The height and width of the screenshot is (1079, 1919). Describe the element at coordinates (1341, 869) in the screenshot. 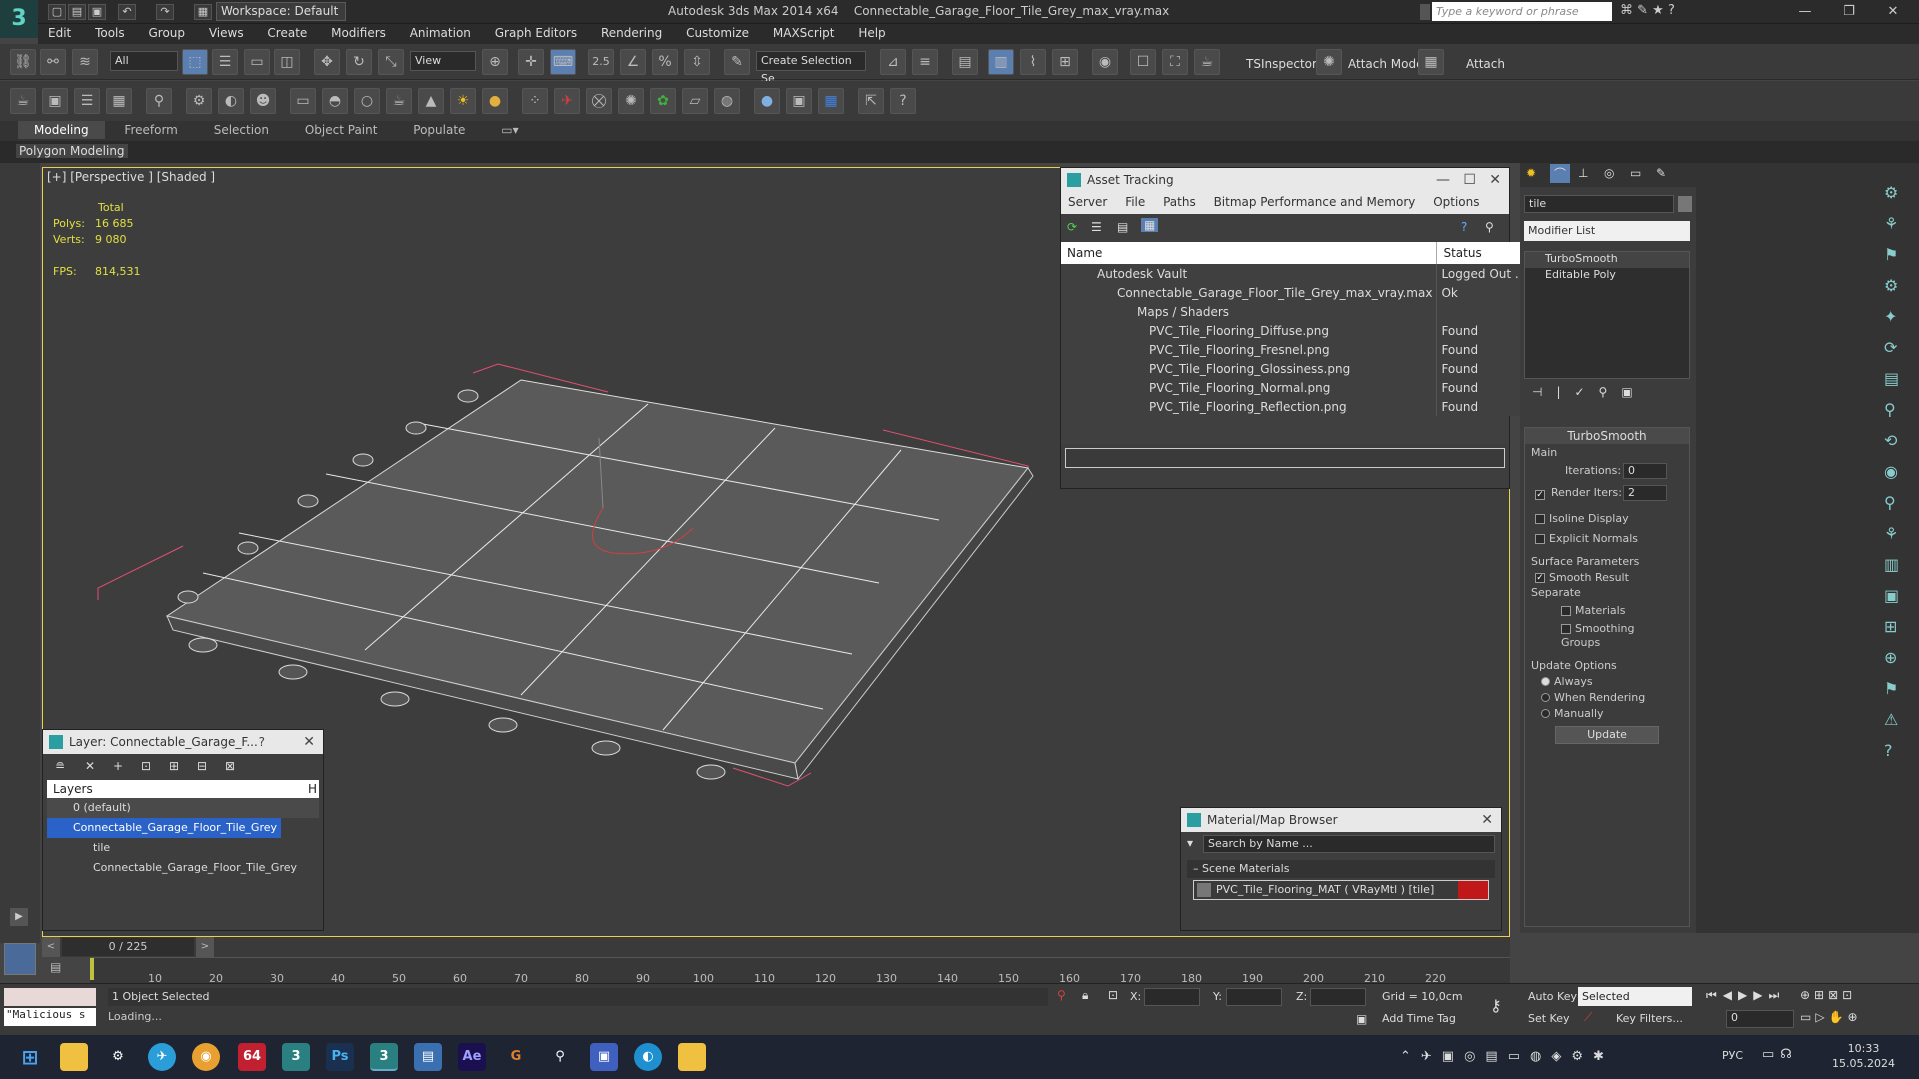

I see `scene-materials-header: – Scene Materials` at that location.